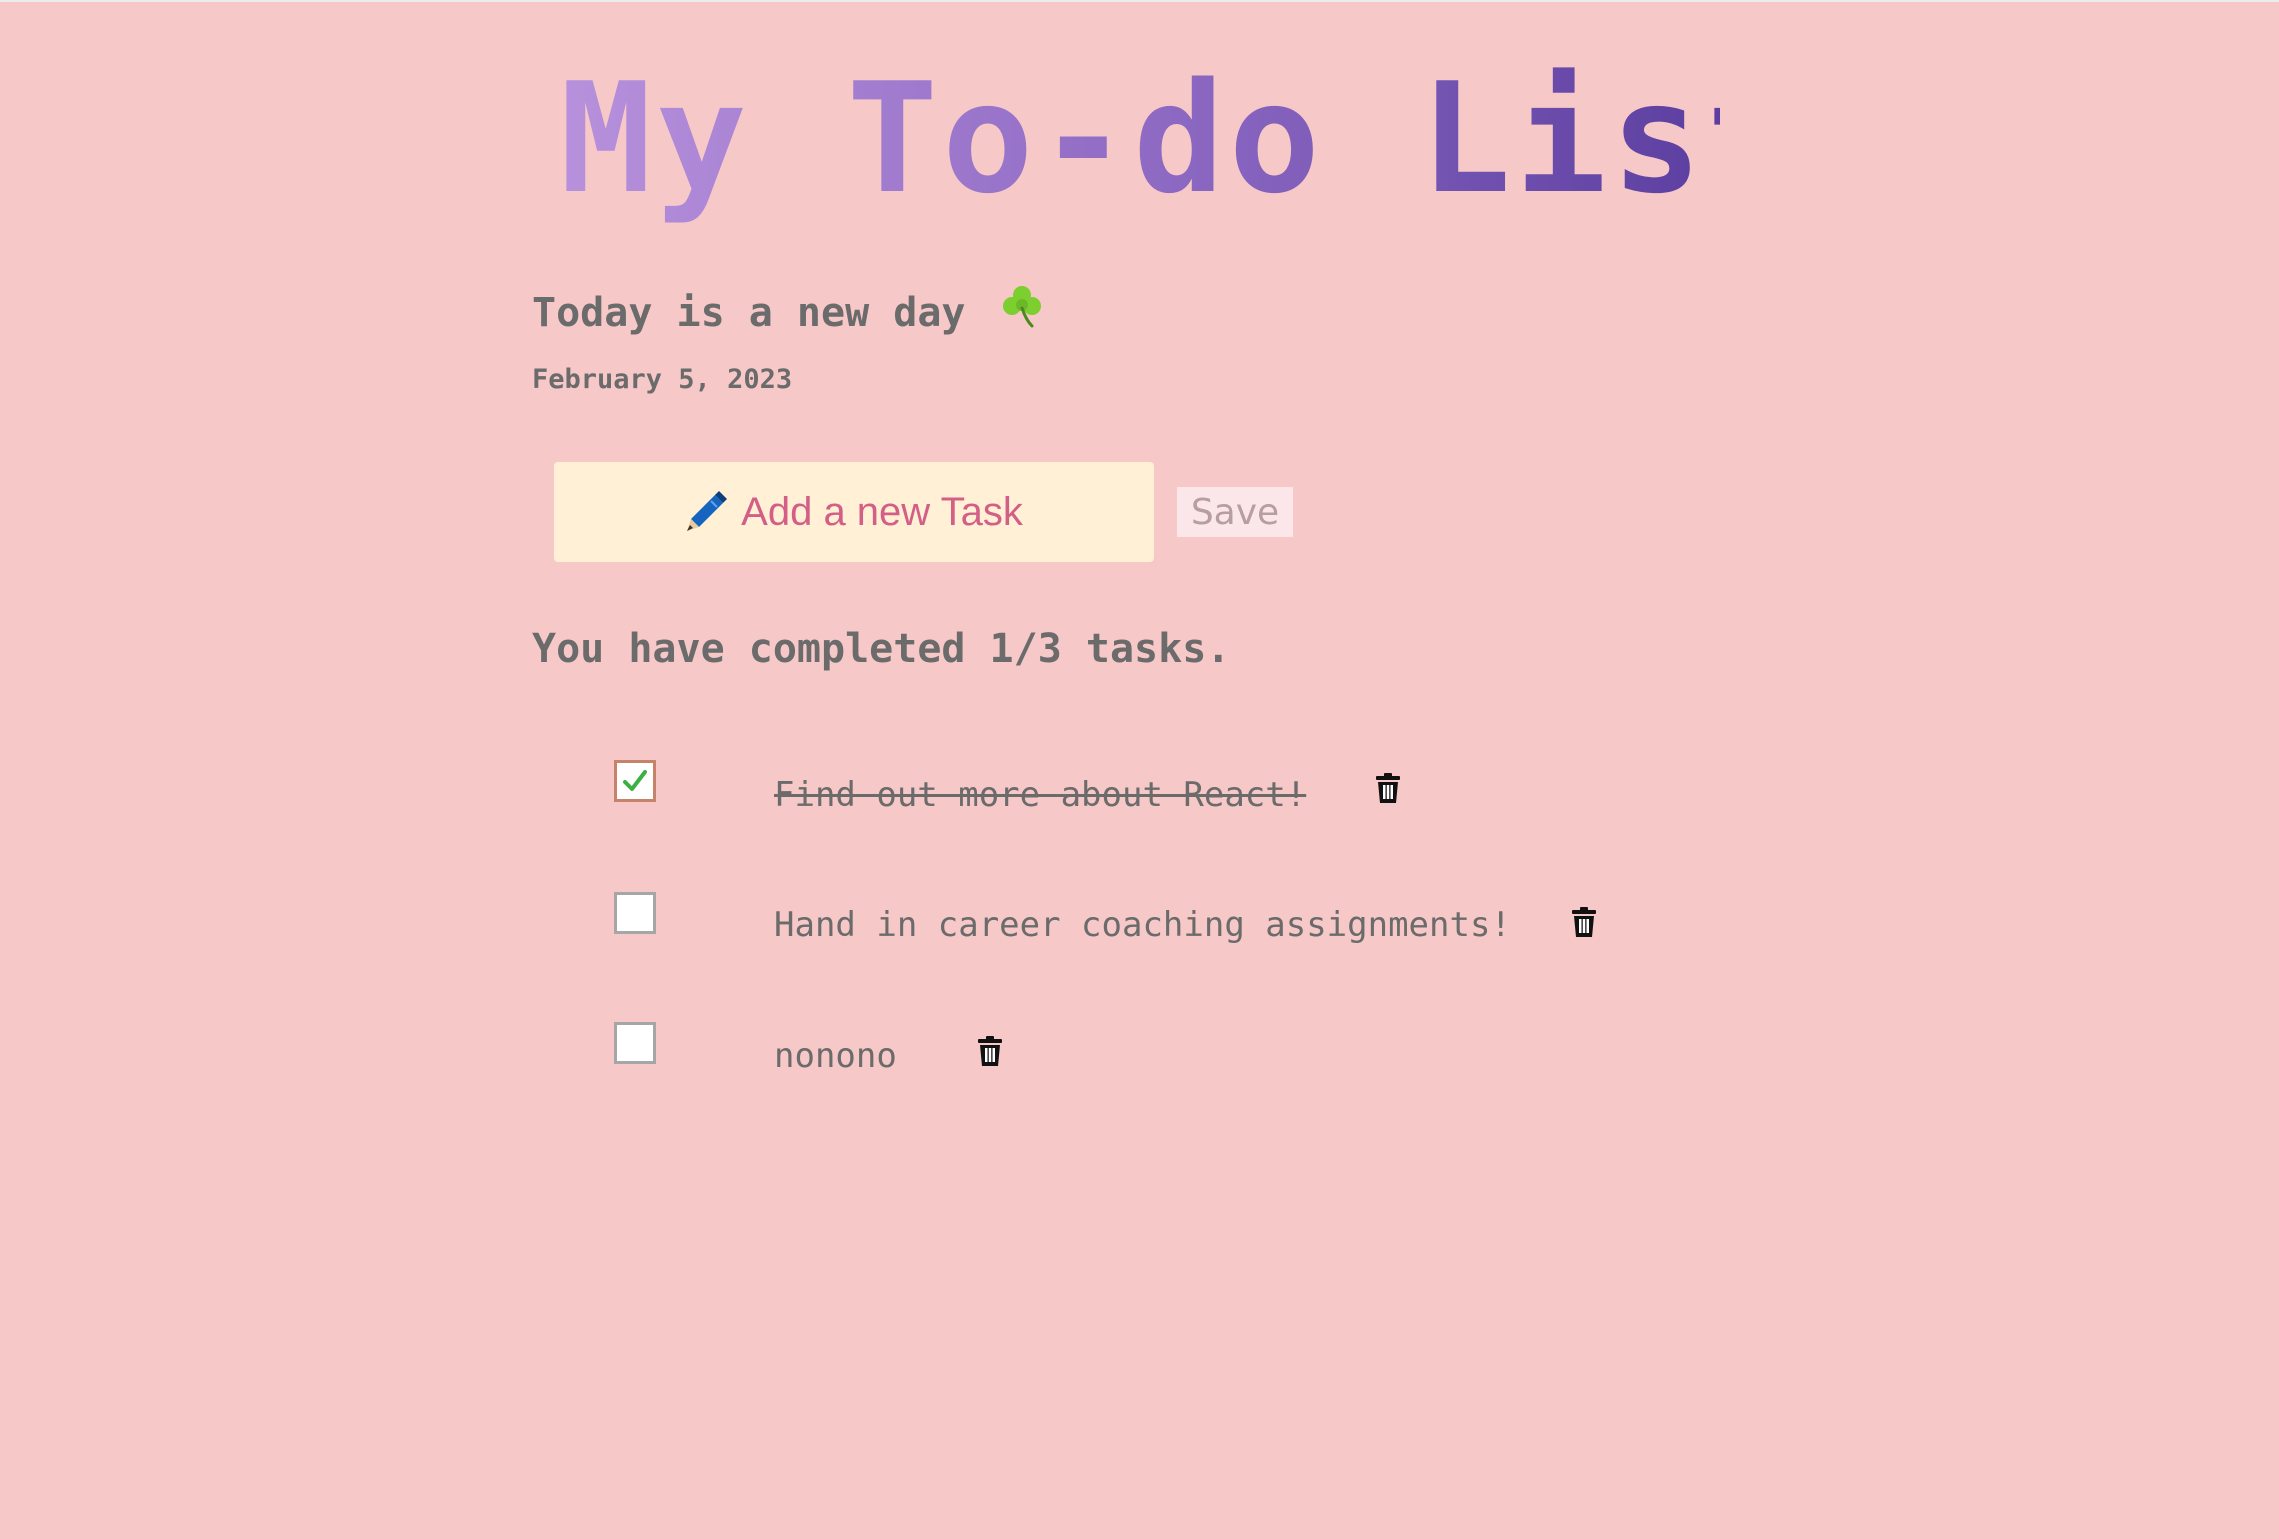  I want to click on checkmark-icon, so click(635, 780).